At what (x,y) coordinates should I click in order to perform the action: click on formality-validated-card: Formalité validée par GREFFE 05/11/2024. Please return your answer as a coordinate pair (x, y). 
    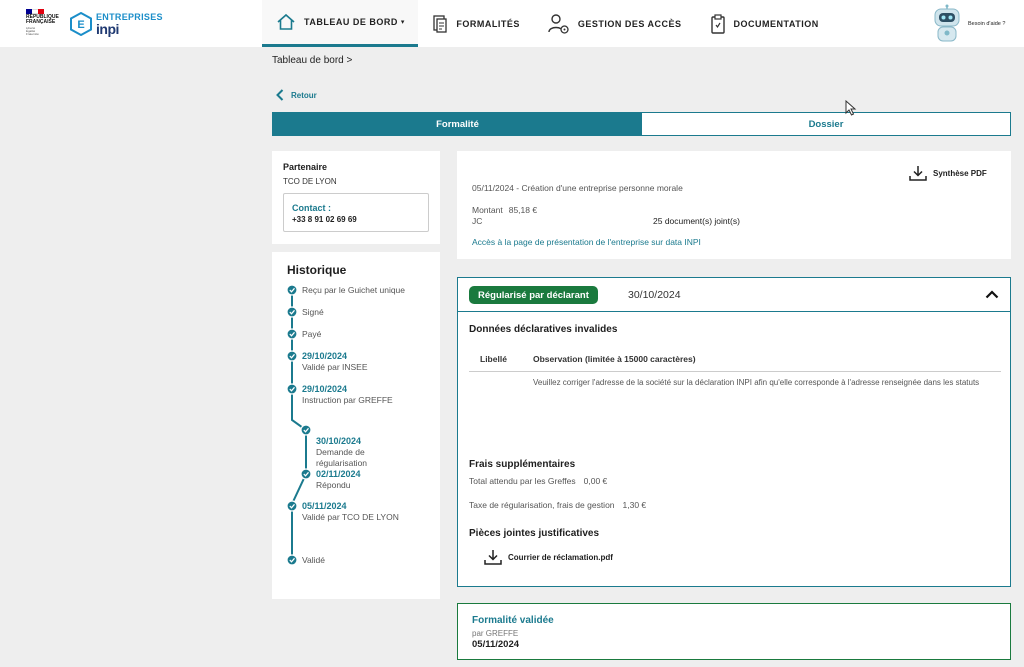
    Looking at the image, I should click on (734, 631).